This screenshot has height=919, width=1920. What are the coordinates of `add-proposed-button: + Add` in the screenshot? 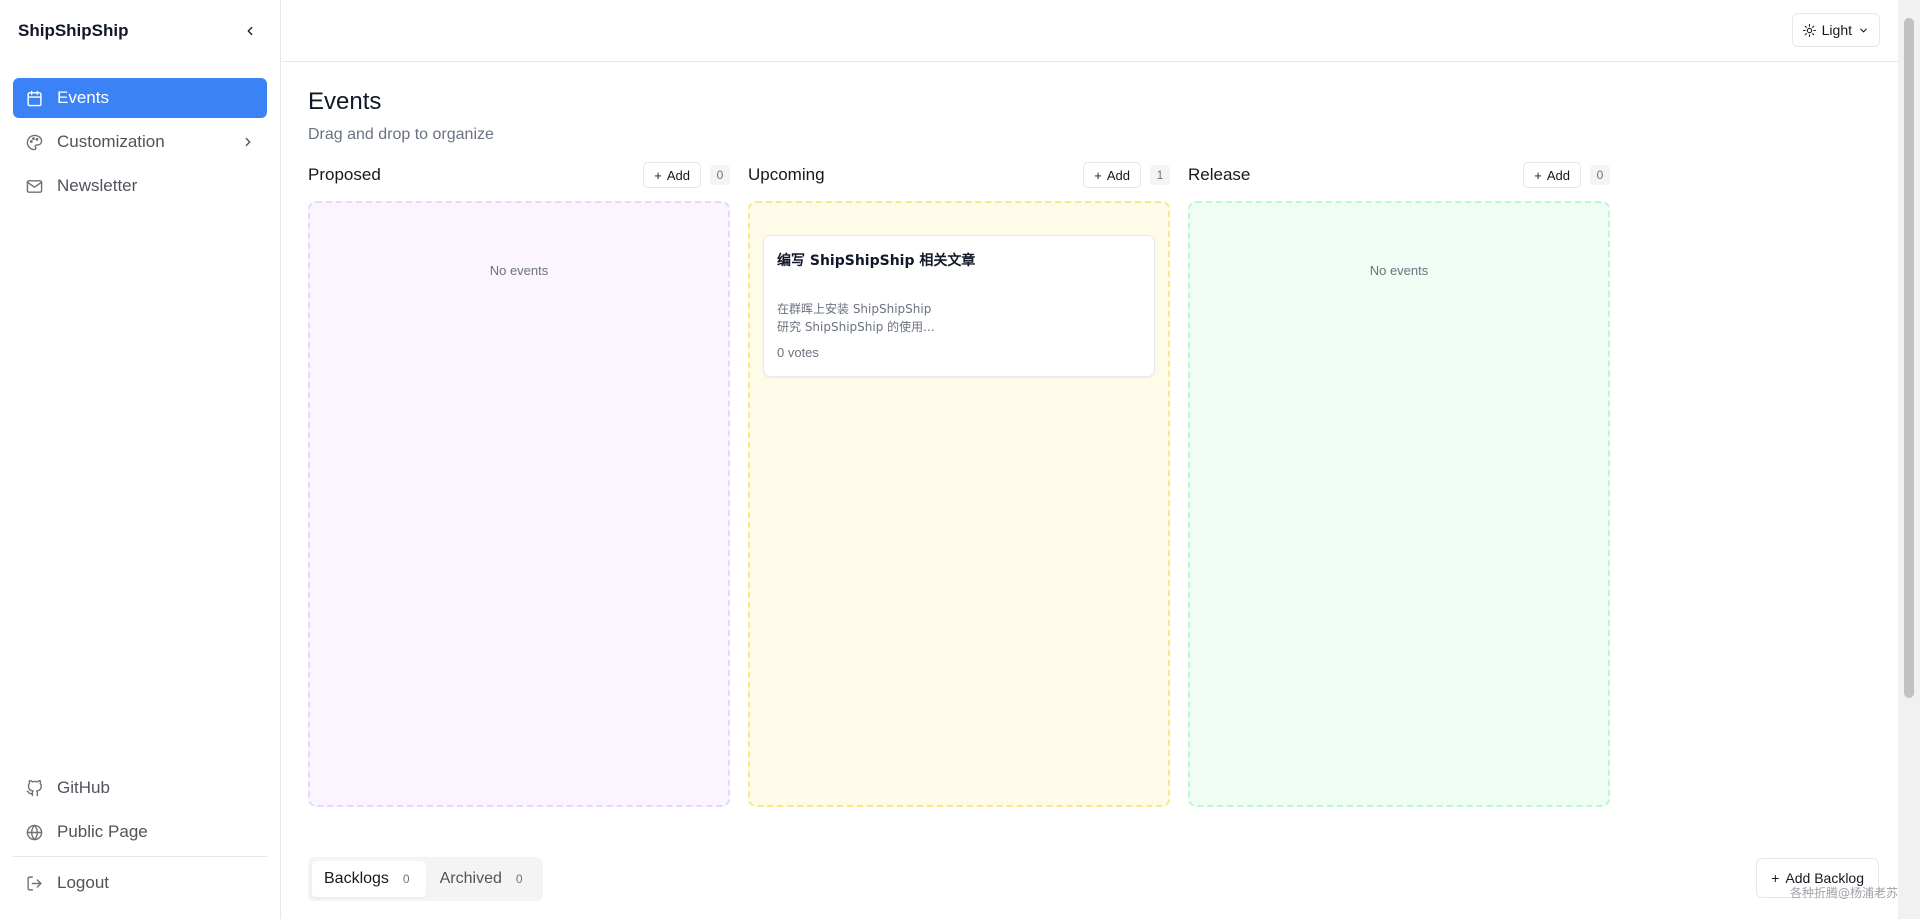 It's located at (672, 175).